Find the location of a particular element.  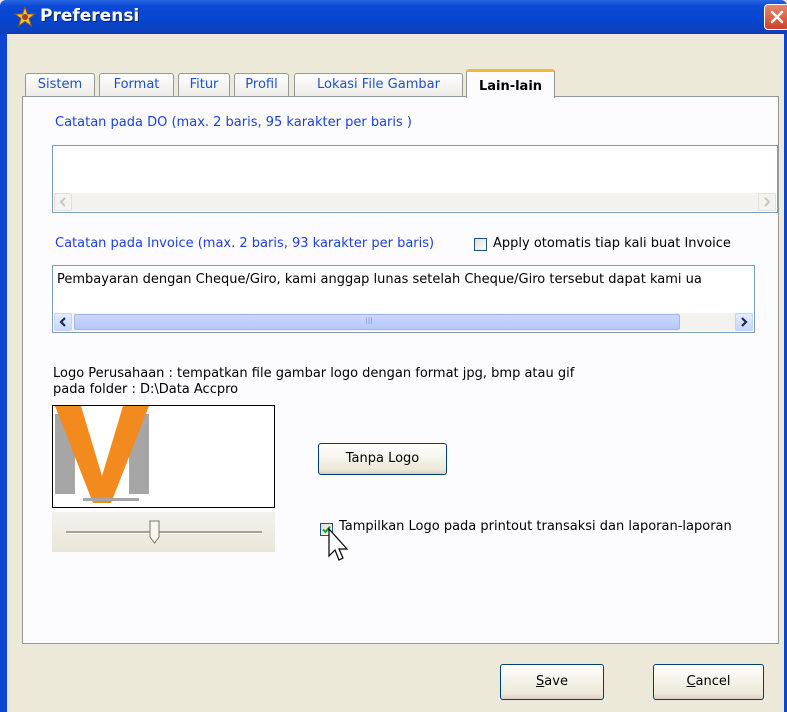

tab-profil: Profil is located at coordinates (261, 84).